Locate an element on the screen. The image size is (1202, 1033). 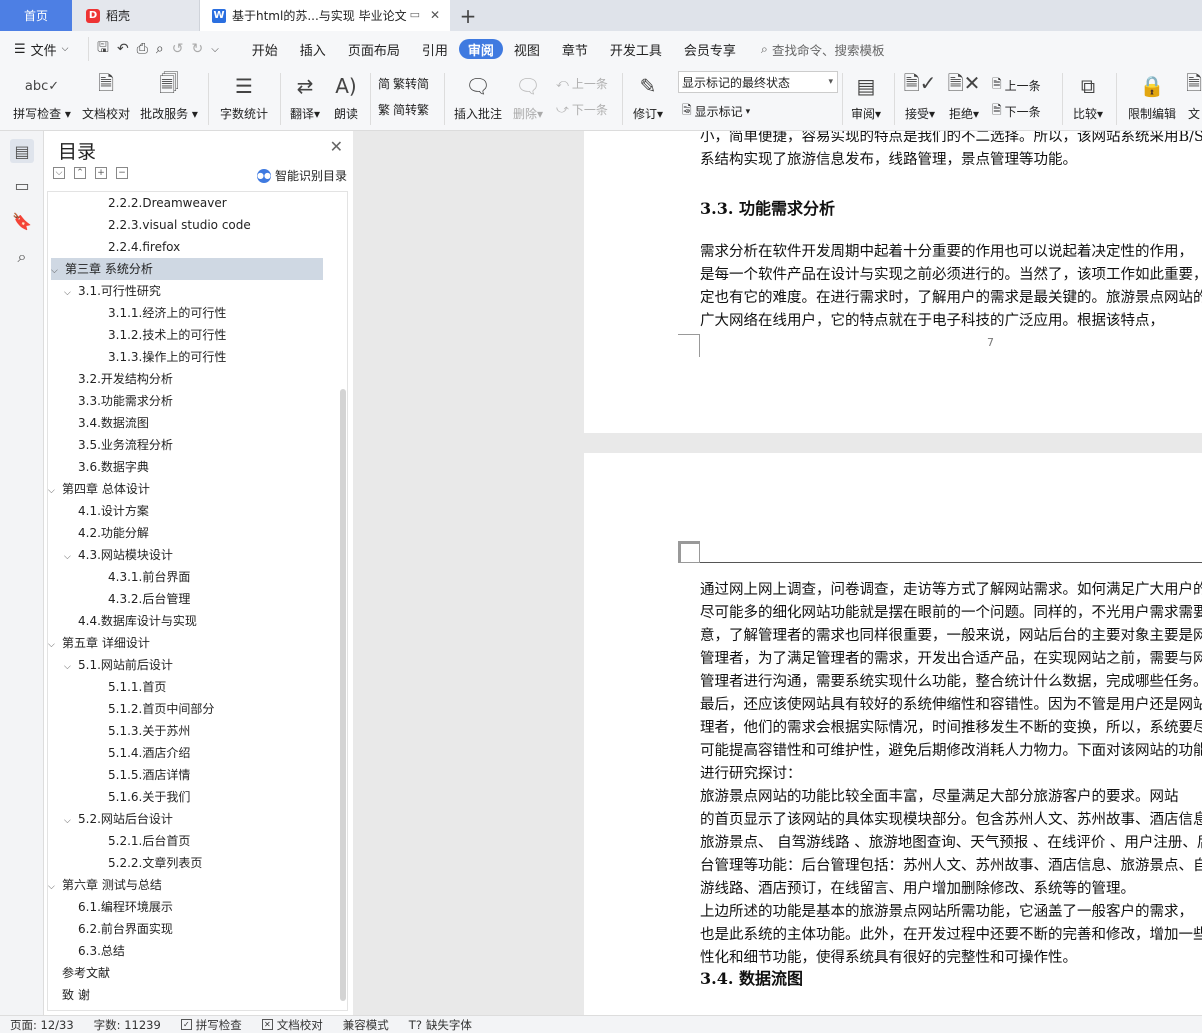
insert-comment-button: 🗨 插入批注 is located at coordinates (478, 94).